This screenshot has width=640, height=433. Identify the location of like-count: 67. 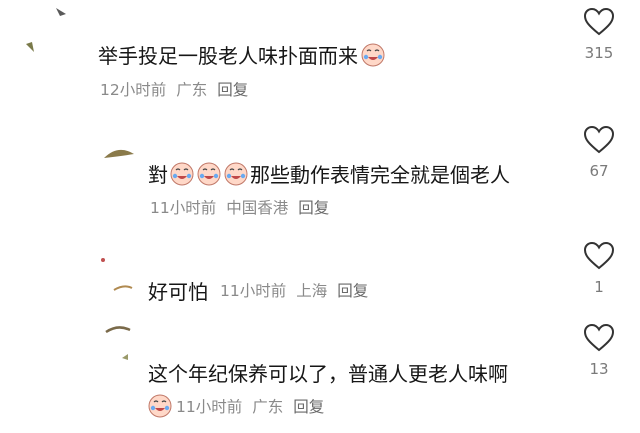
(599, 171).